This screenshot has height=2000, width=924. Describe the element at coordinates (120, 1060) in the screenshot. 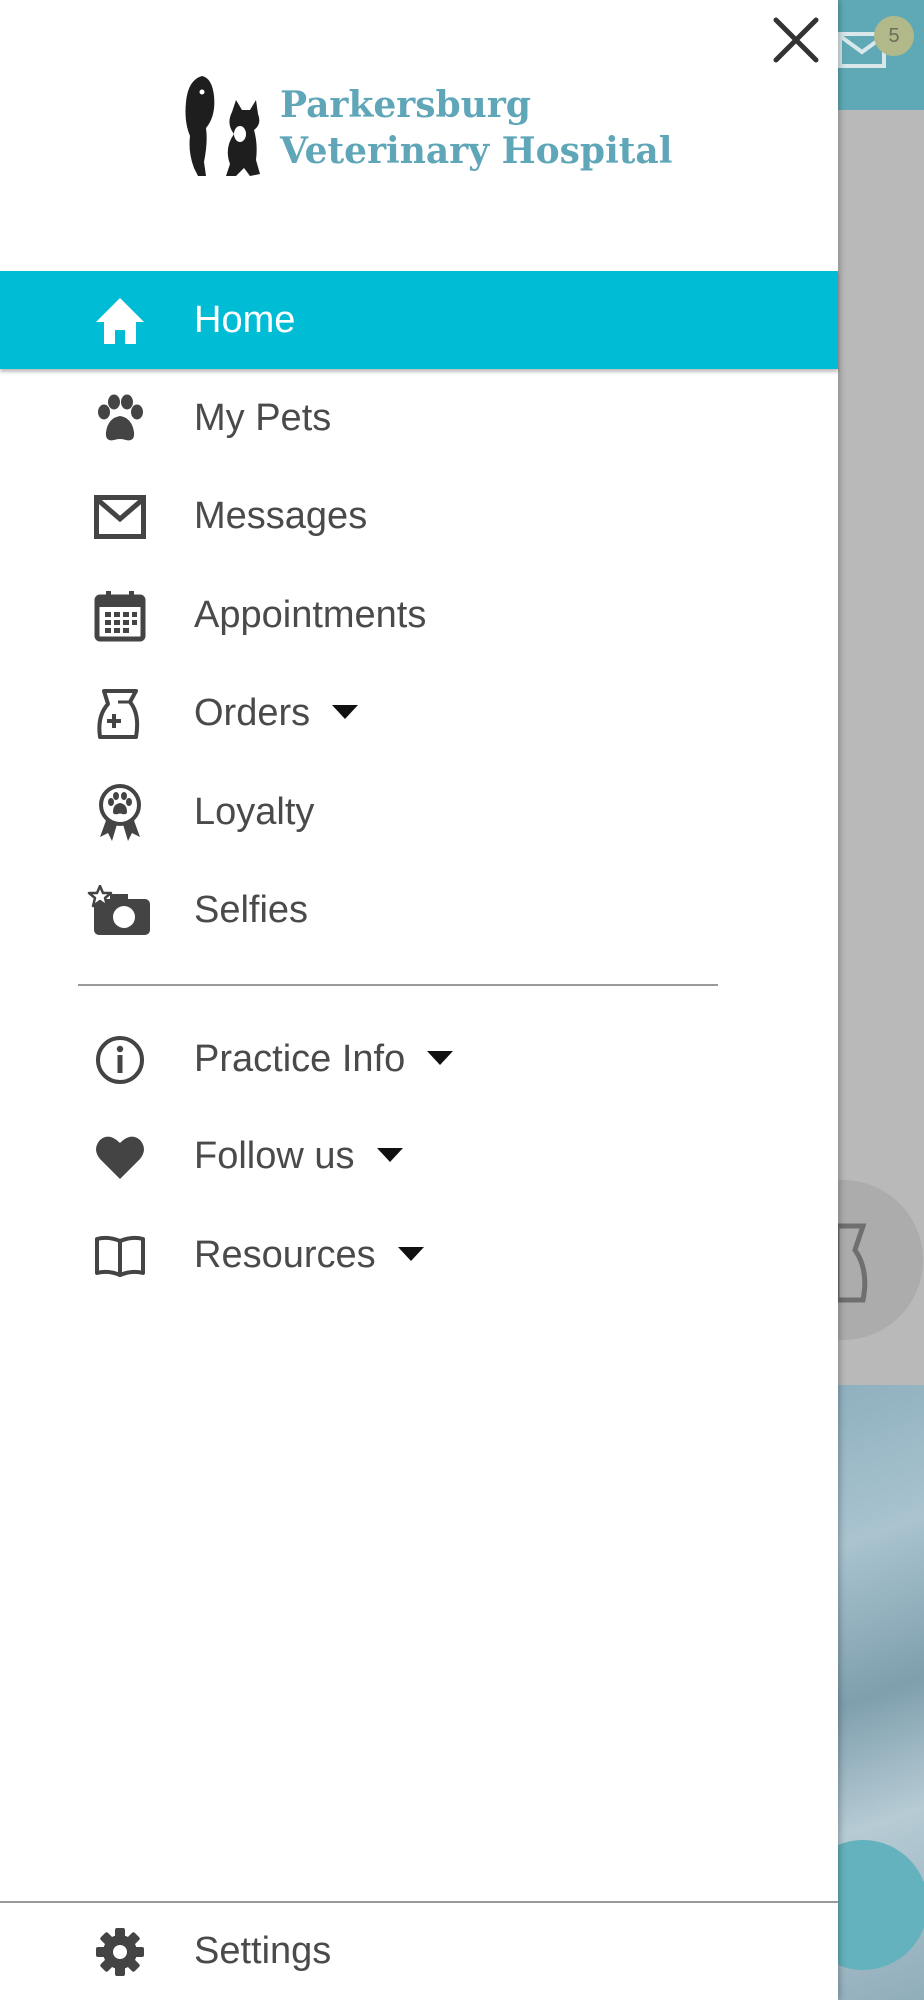

I see `info-icon` at that location.